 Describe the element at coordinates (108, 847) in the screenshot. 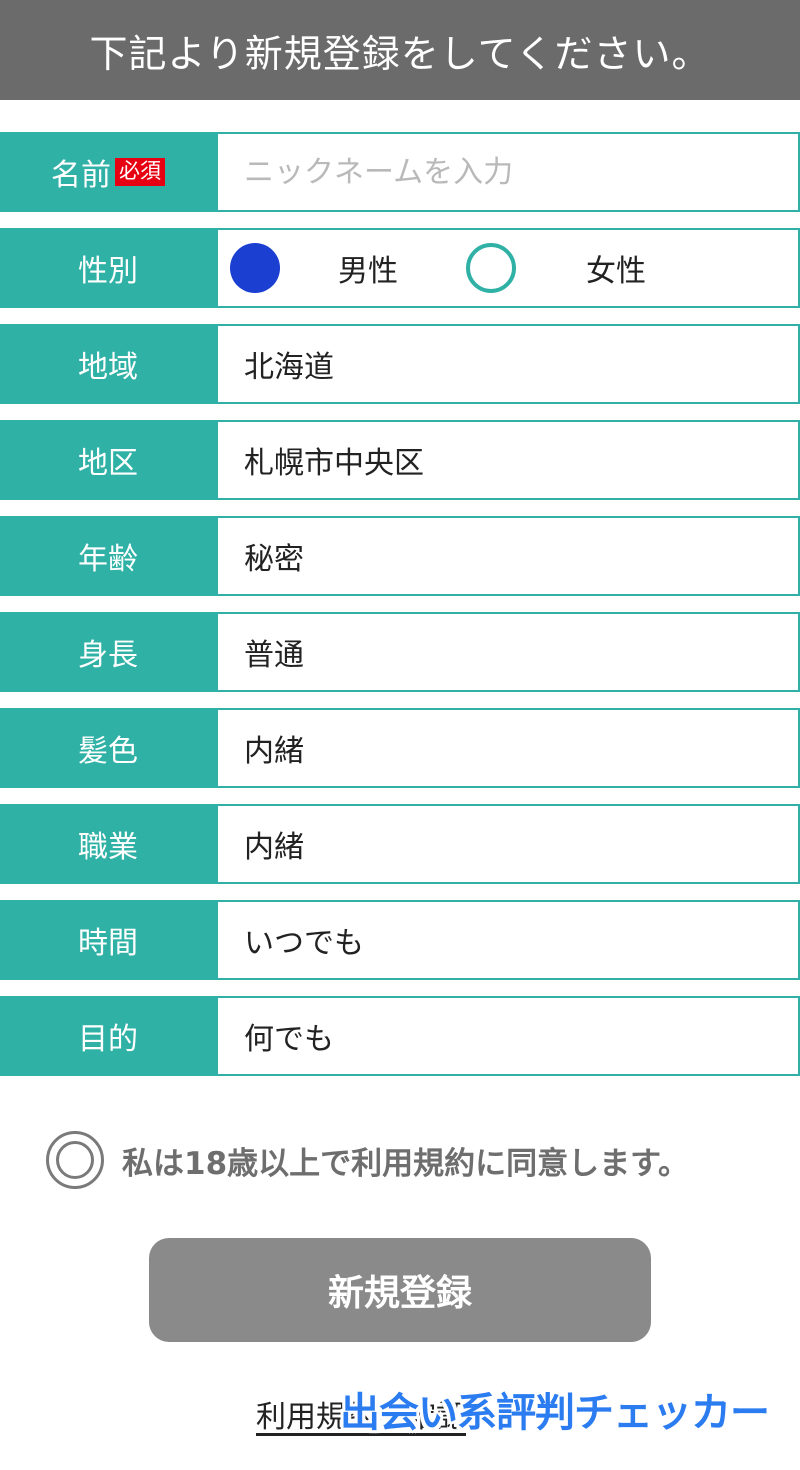

I see `occupation-label: 職業` at that location.